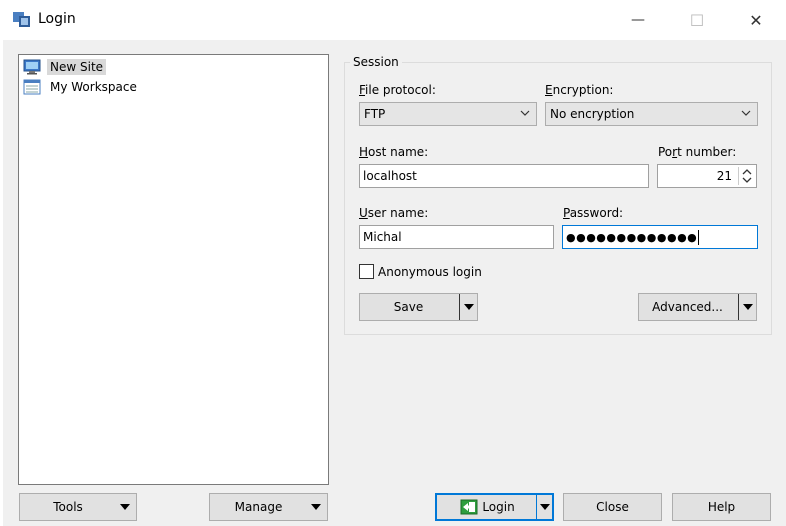 This screenshot has height=526, width=786. I want to click on login-button: Login, so click(494, 507).